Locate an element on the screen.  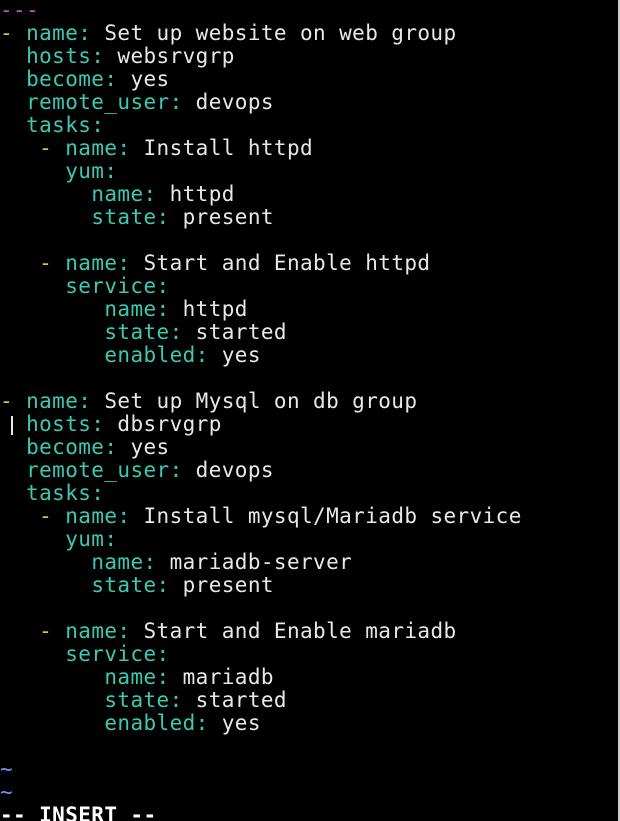
editor-line: - name: Start and Enable httpd is located at coordinates (309, 263).